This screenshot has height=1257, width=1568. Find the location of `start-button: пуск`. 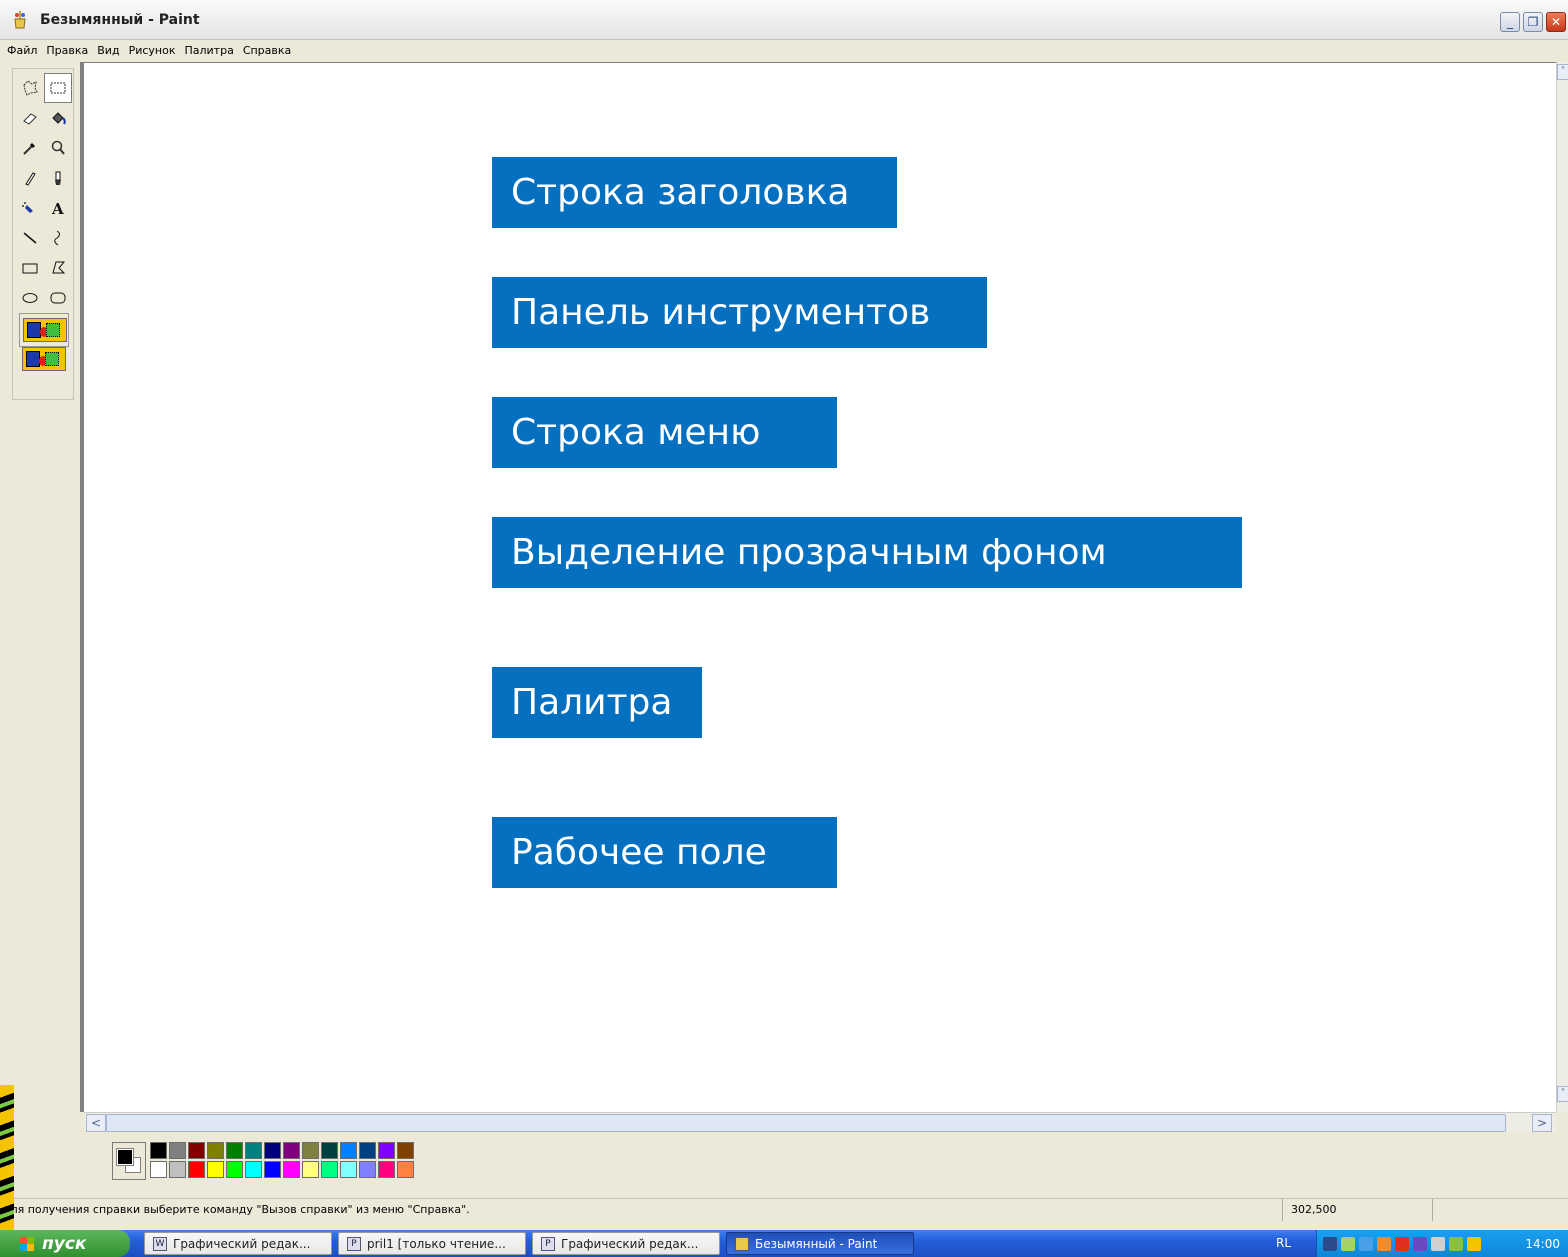

start-button: пуск is located at coordinates (65, 1243).